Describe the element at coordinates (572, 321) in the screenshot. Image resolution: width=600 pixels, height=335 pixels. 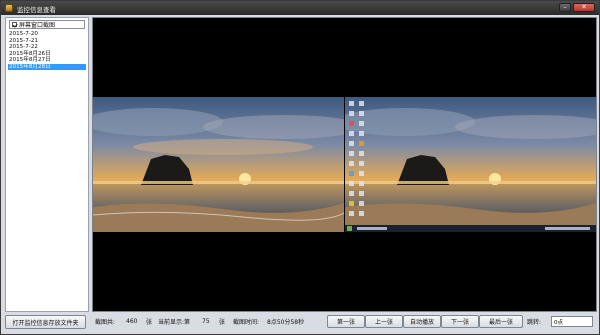
I see `jump-input` at that location.